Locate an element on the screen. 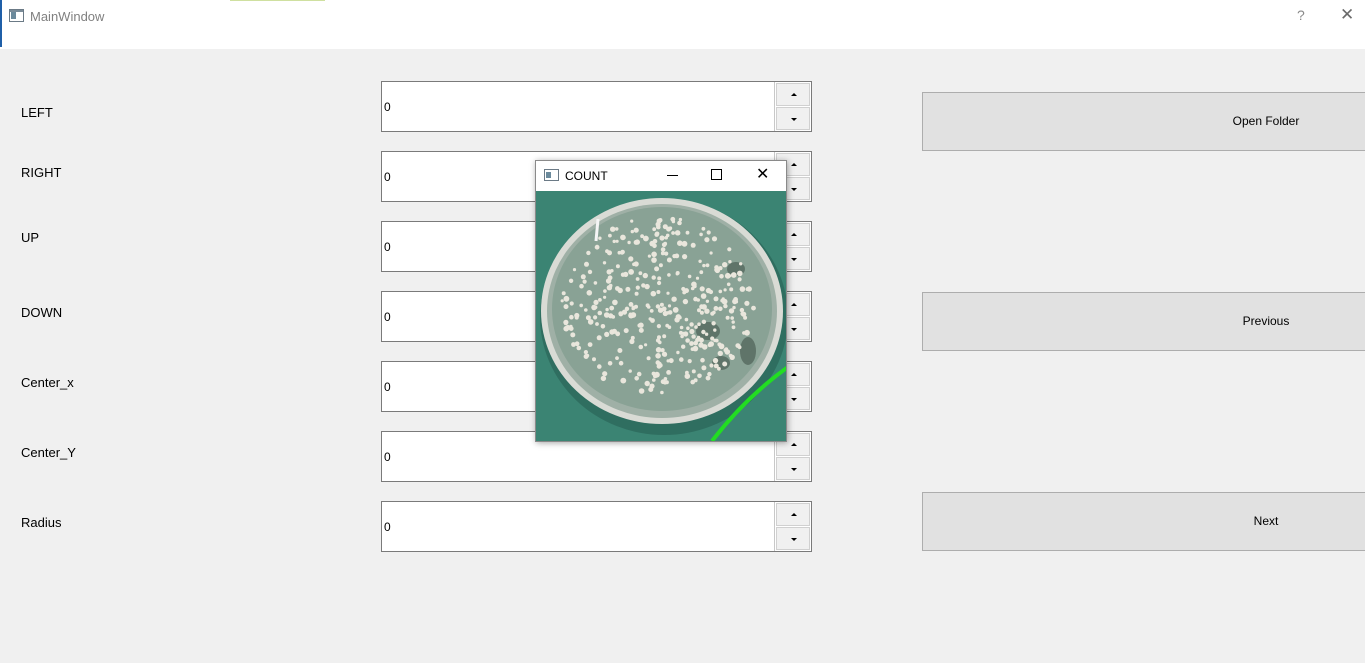  radius-spinbox: 0 is located at coordinates (596, 526).